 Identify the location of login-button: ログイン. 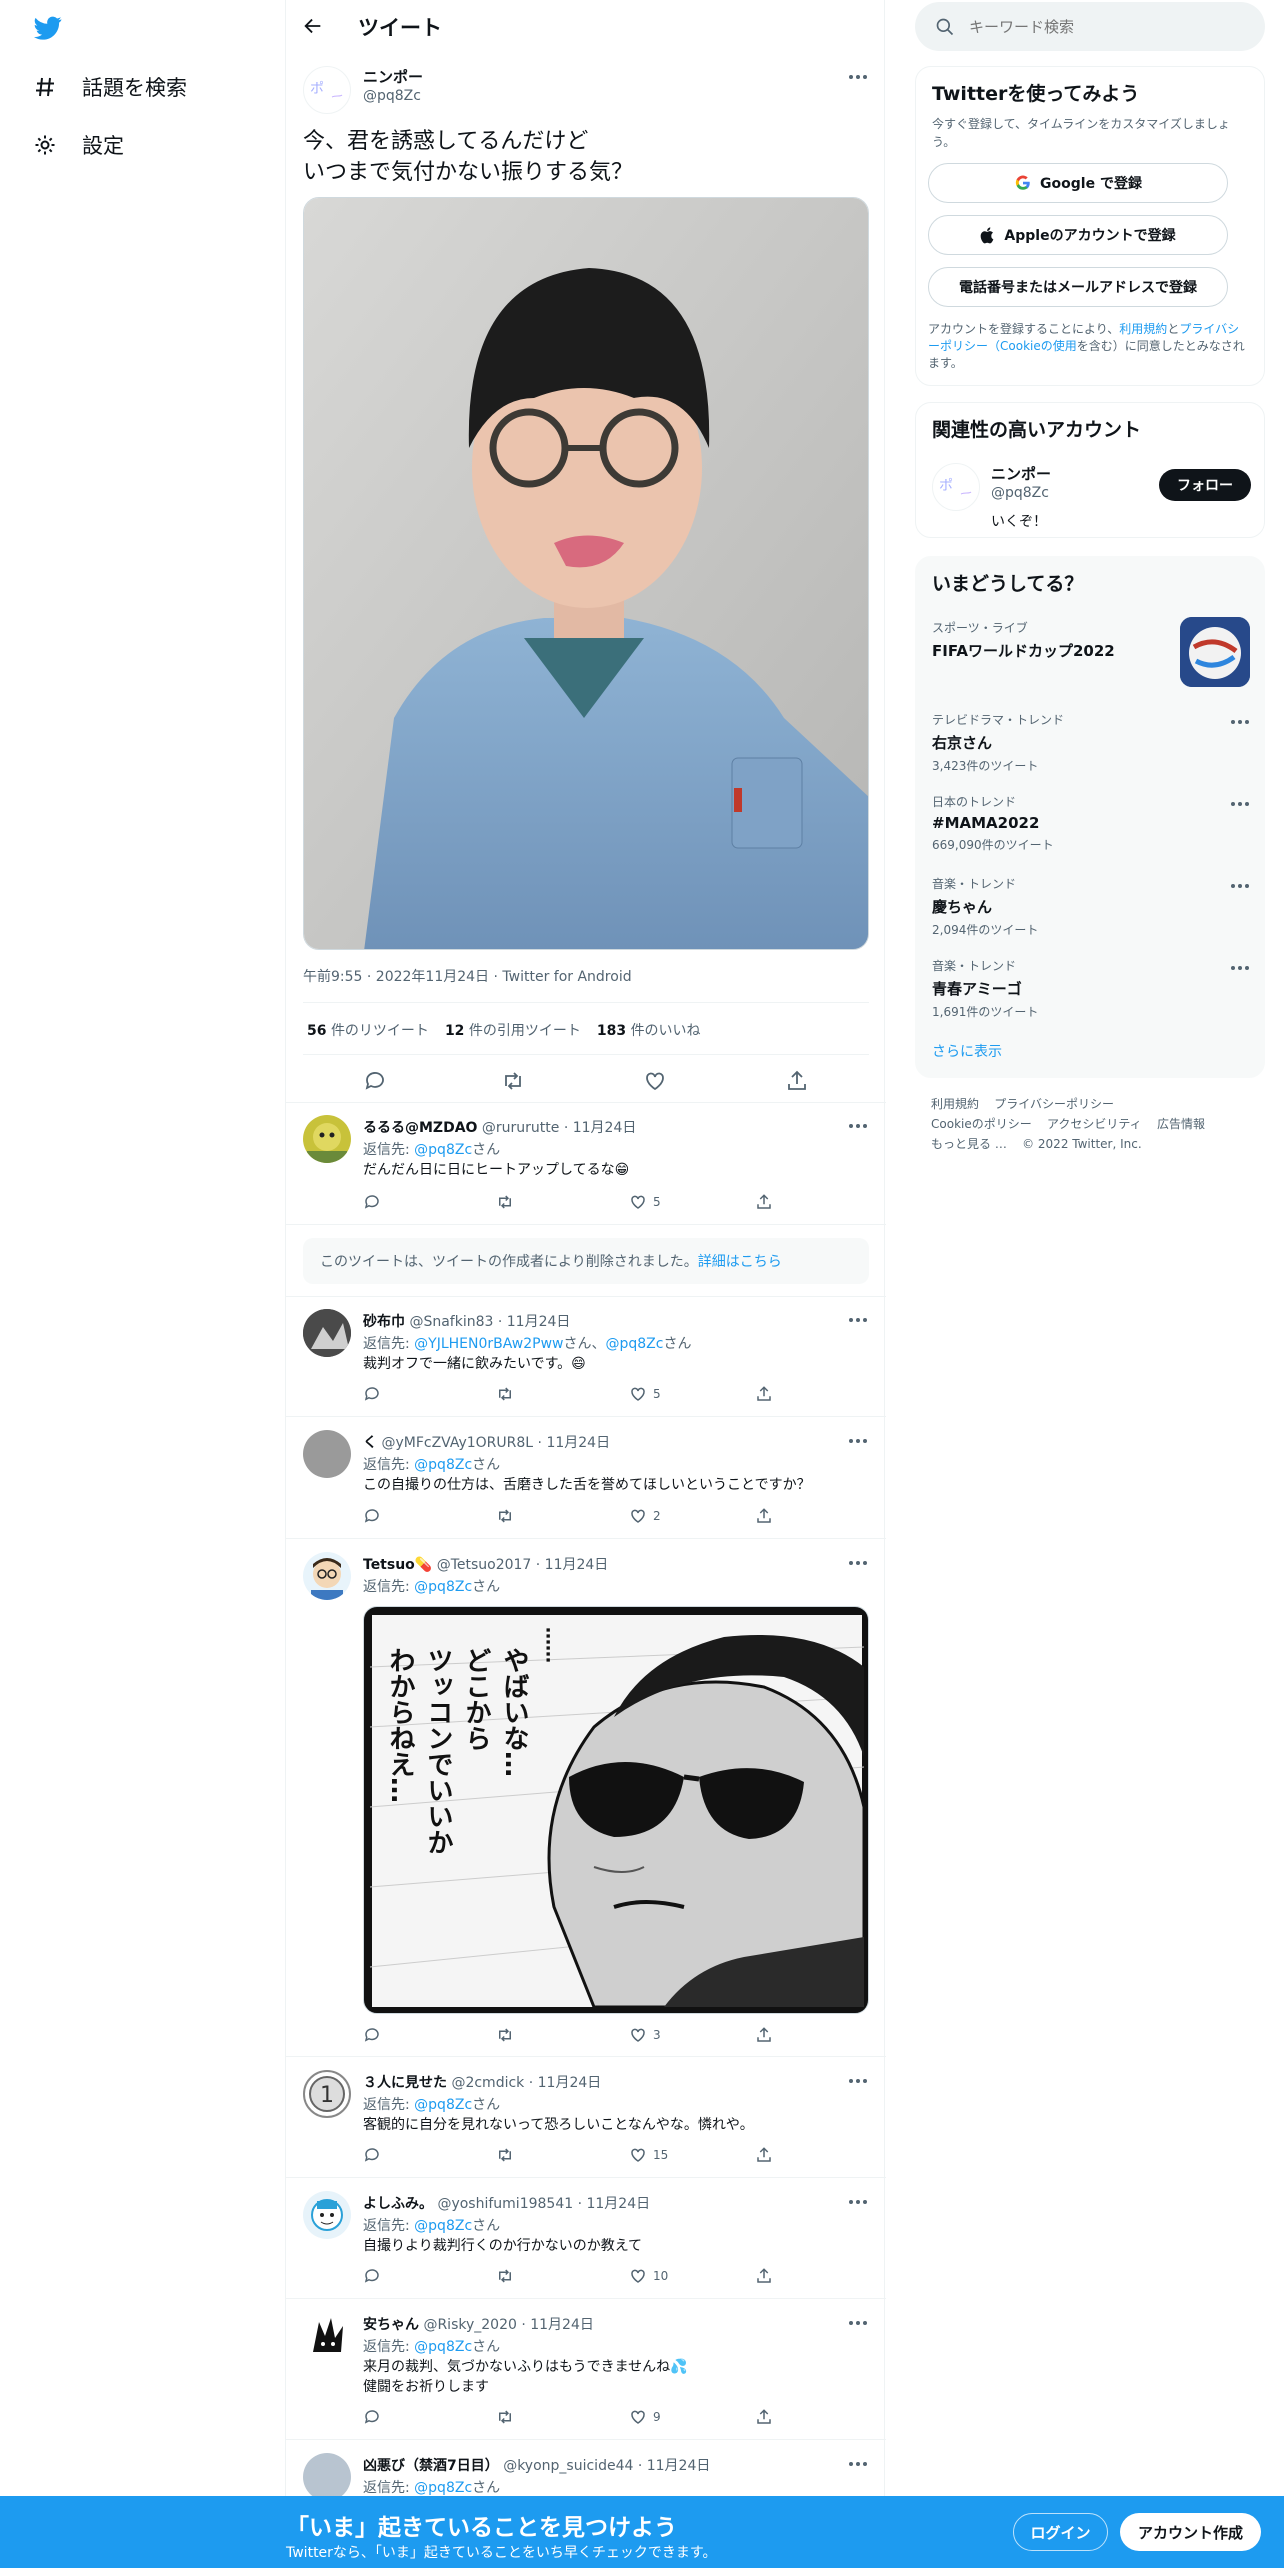
(1060, 2532).